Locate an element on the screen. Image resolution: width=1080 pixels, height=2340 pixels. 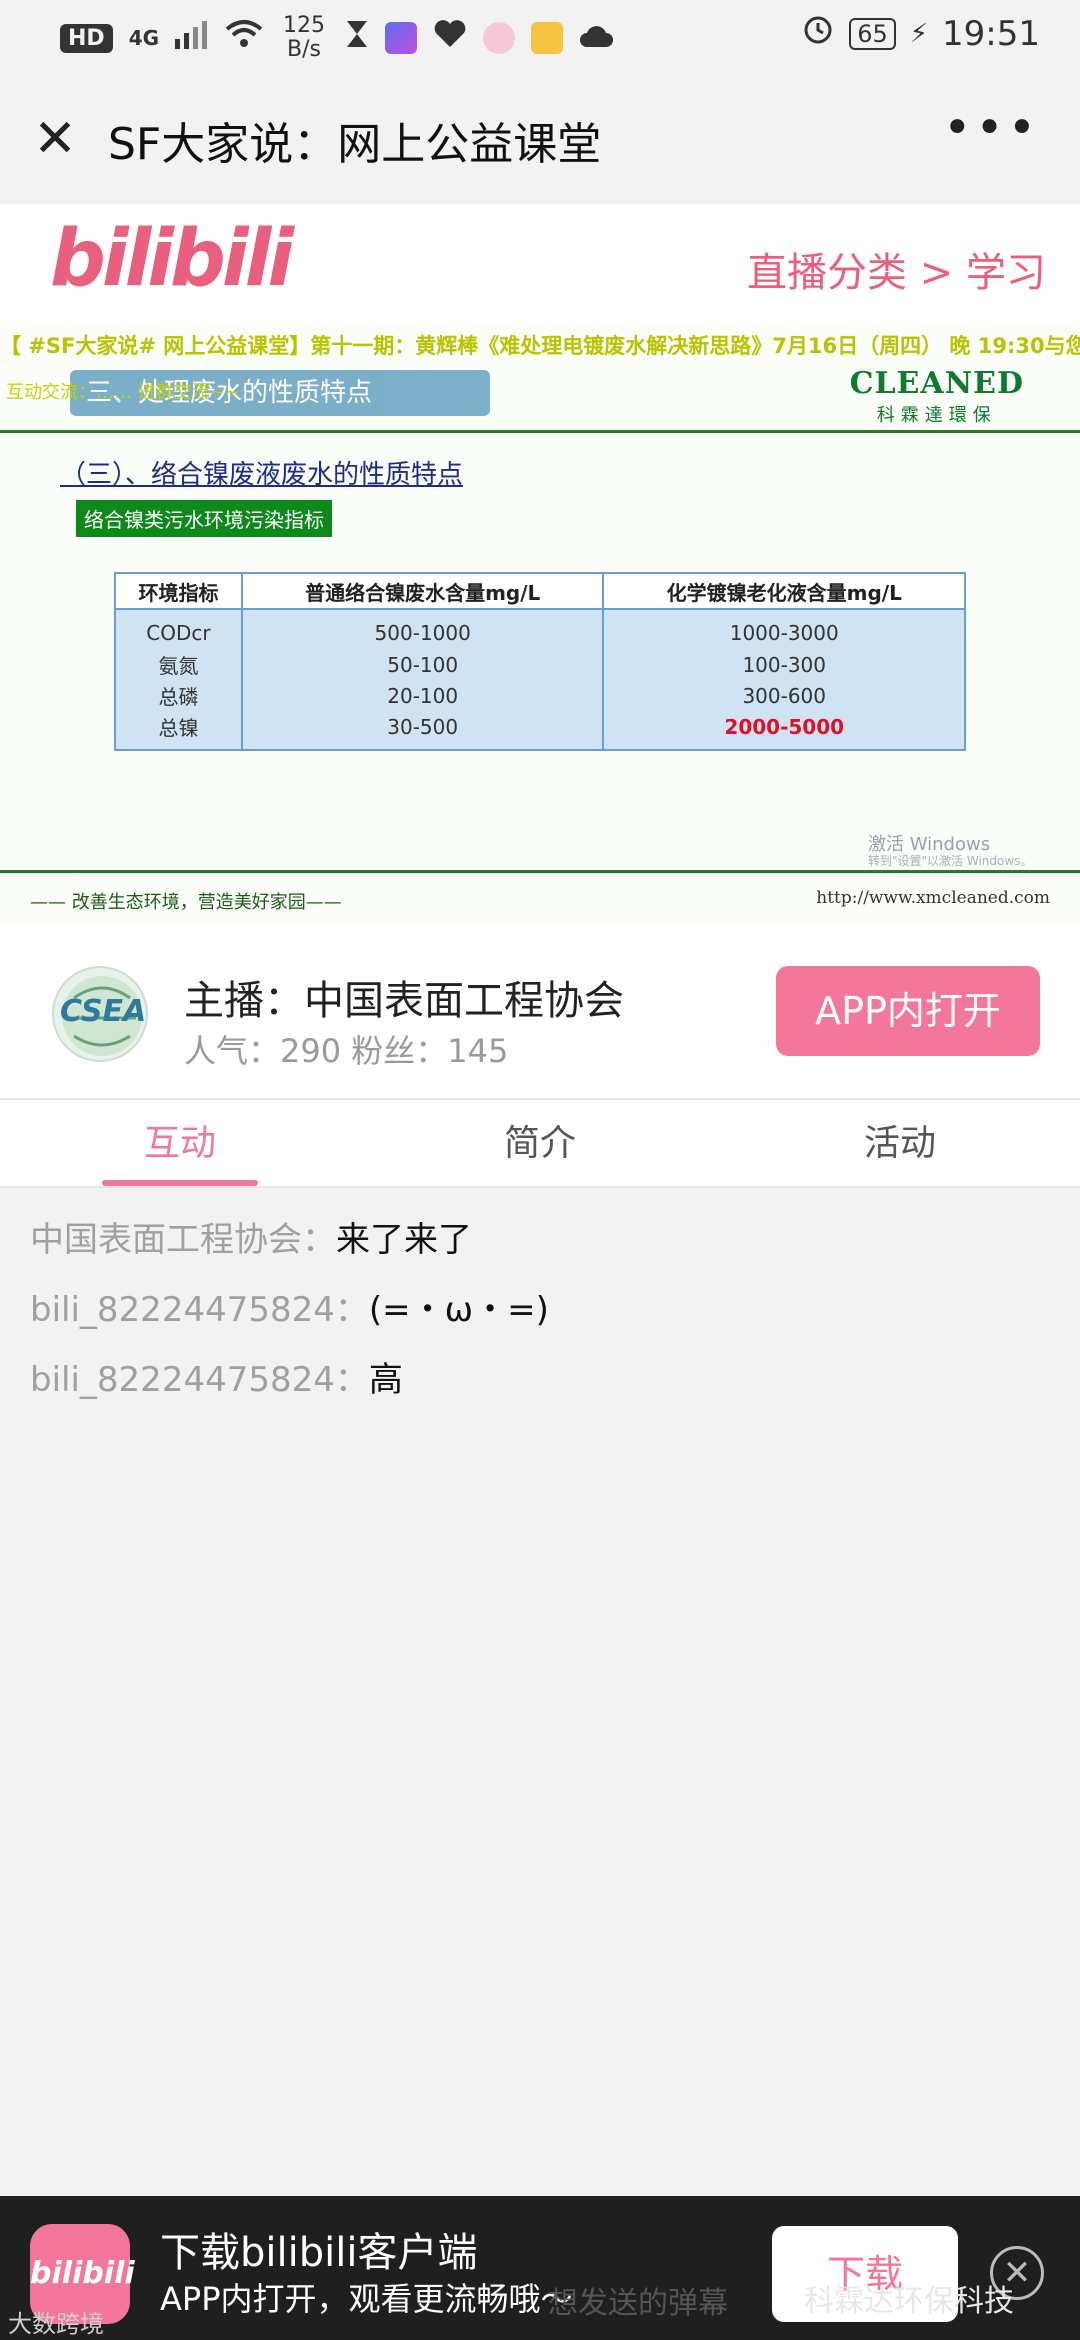
chat-text: 高 is located at coordinates (385, 1380).